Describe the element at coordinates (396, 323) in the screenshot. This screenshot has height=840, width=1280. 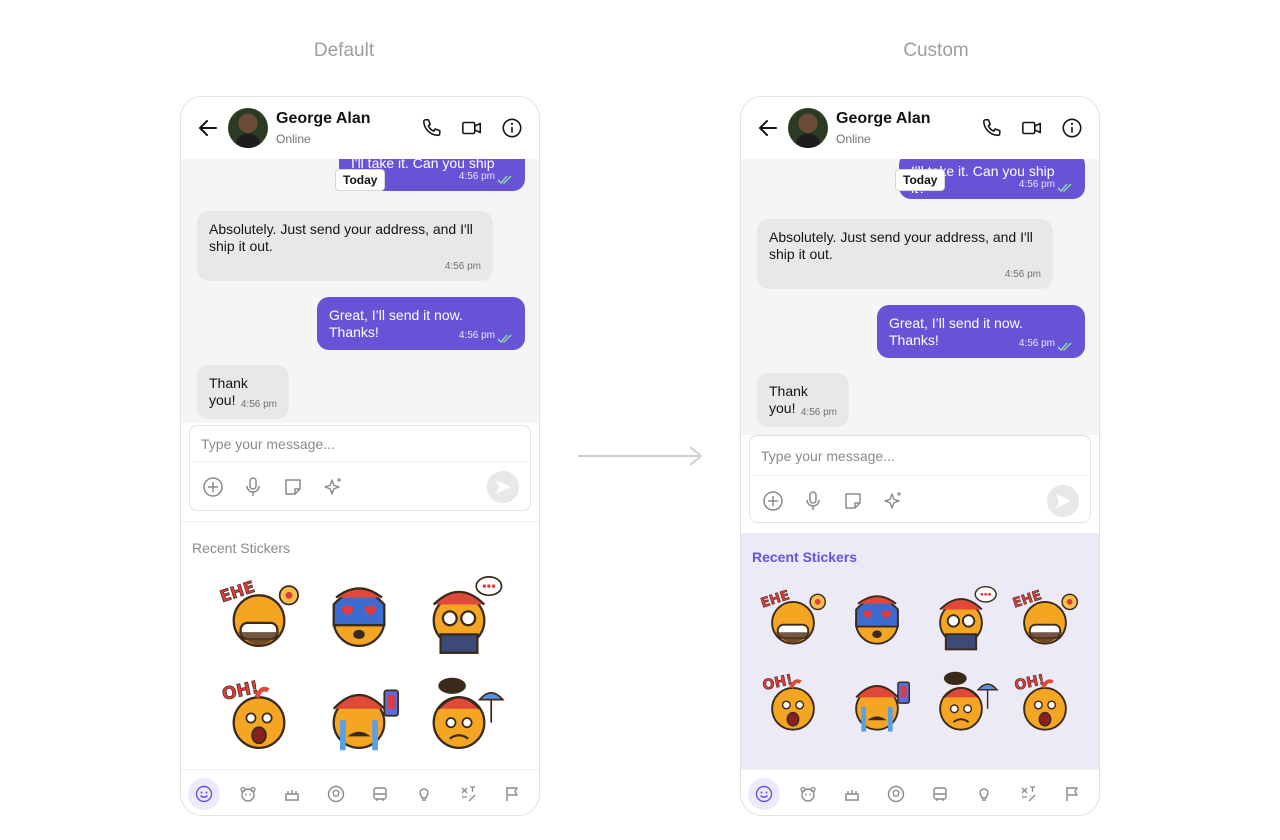
I see `message-text: Great, I’ll send it now. Thanks!` at that location.